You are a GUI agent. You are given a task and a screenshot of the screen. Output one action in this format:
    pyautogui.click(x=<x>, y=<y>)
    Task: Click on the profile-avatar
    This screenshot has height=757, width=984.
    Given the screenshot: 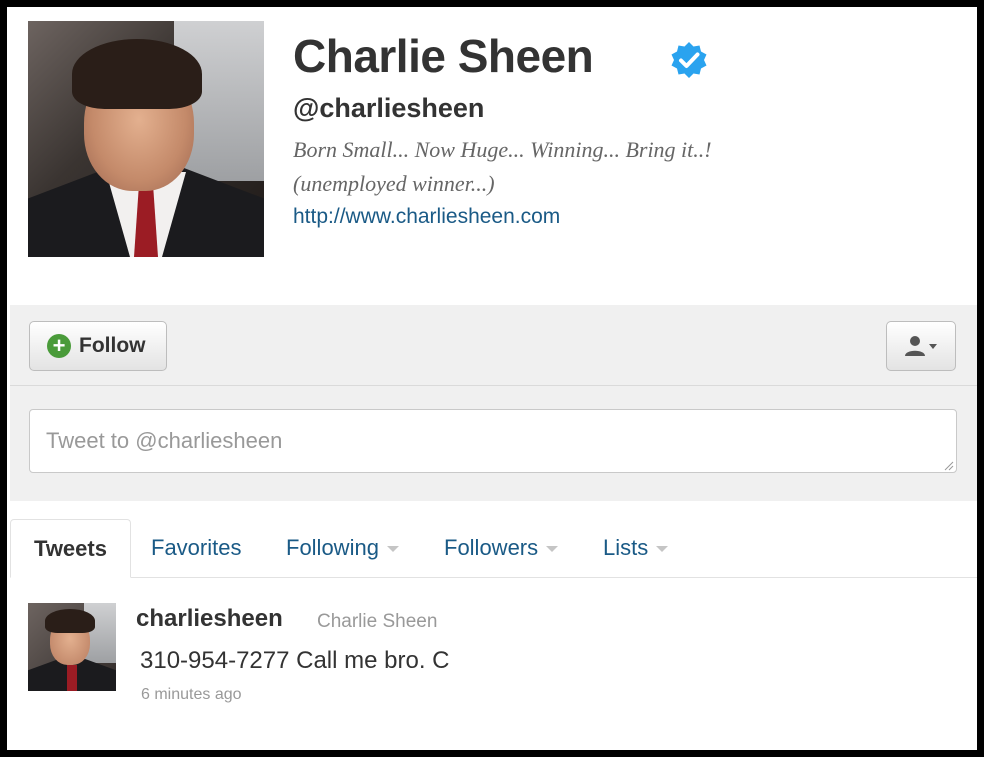 What is the action you would take?
    pyautogui.click(x=146, y=139)
    